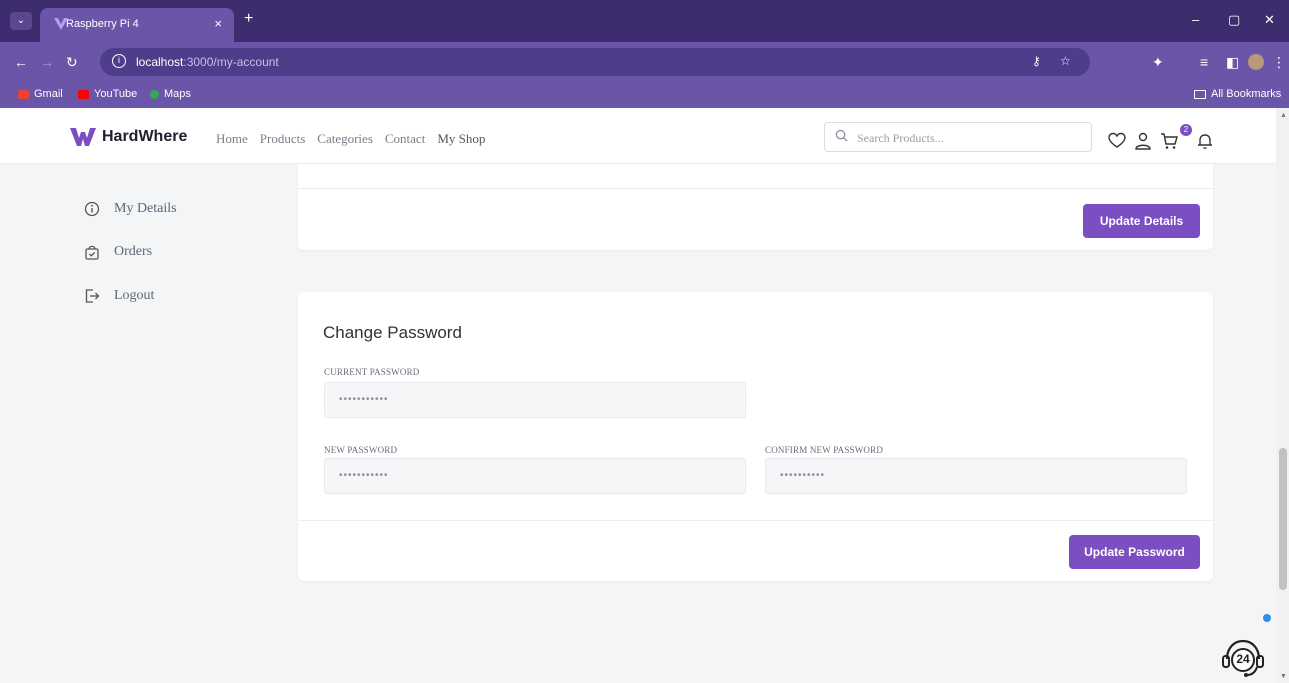 The width and height of the screenshot is (1289, 683). Describe the element at coordinates (372, 372) in the screenshot. I see `current-password-label: CURRENT PASSWORD` at that location.